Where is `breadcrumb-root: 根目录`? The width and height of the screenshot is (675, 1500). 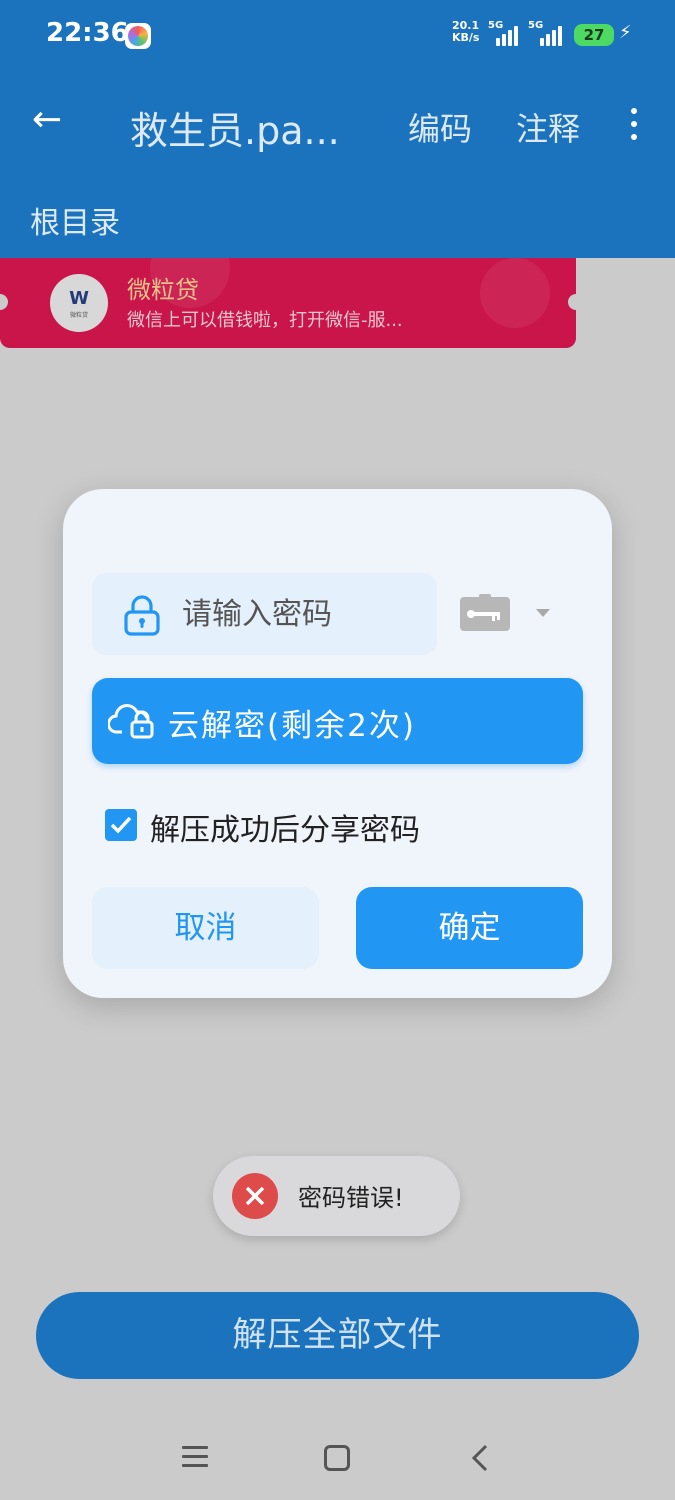
breadcrumb-root: 根目录 is located at coordinates (75, 220).